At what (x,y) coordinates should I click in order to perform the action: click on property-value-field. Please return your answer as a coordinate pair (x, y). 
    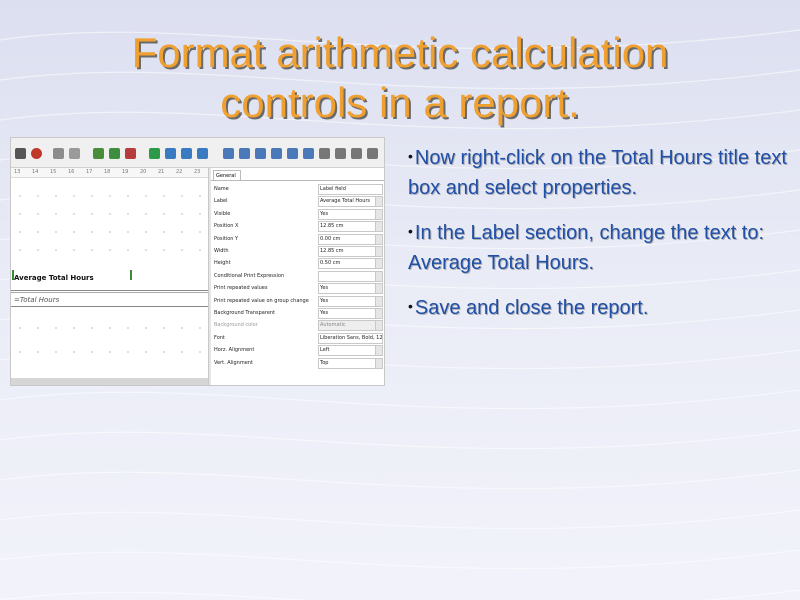
    Looking at the image, I should click on (350, 276).